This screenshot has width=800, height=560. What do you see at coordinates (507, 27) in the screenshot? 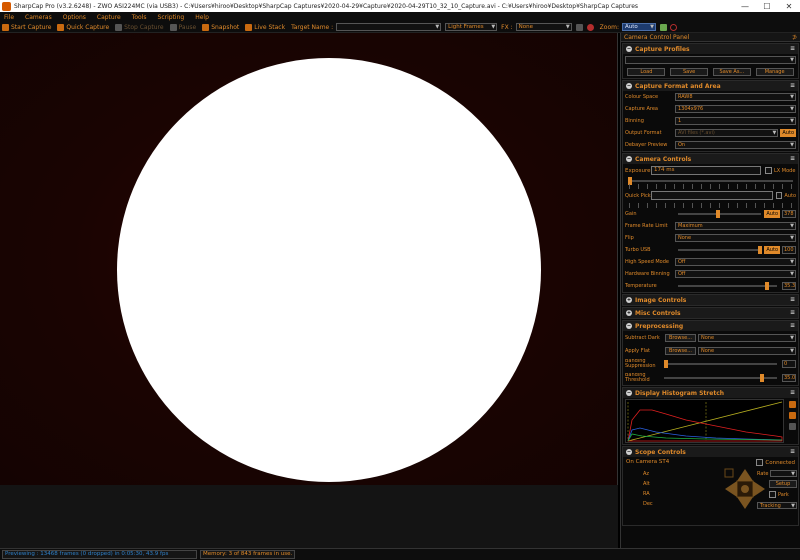
I see `fx-label: FX :` at bounding box center [507, 27].